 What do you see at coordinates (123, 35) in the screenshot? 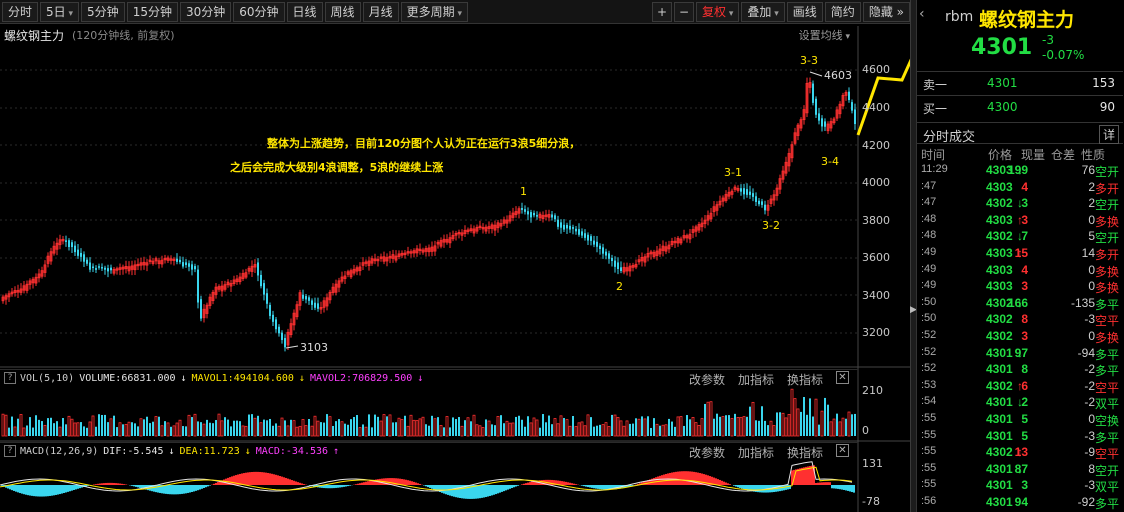
I see `chart-subtitle: (120分钟线, 前复权)` at bounding box center [123, 35].